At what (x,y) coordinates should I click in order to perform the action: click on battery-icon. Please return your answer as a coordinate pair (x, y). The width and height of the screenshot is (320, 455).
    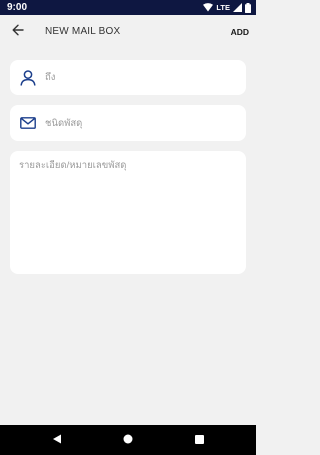
    Looking at the image, I should click on (248, 7).